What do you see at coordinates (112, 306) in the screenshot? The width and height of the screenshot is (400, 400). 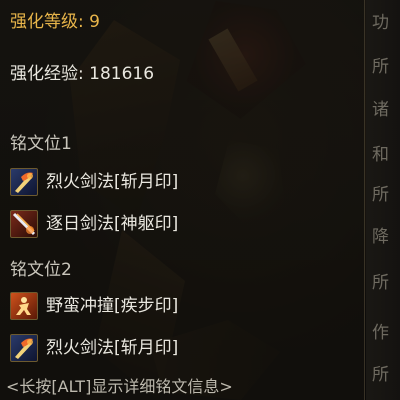 I see `skill-name: 野蛮冲撞[疾步印]` at bounding box center [112, 306].